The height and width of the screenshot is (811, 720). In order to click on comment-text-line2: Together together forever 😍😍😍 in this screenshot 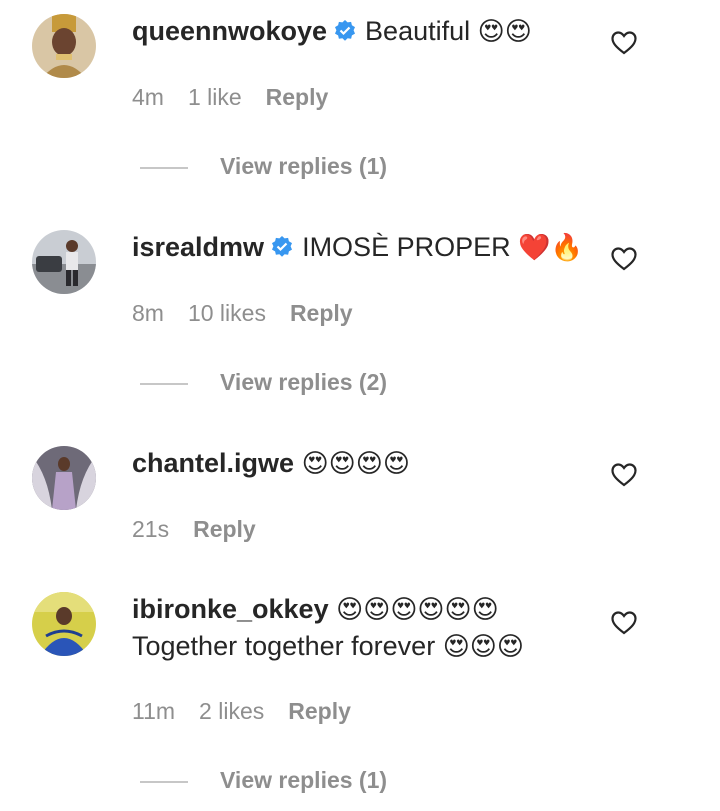, I will do `click(328, 646)`.